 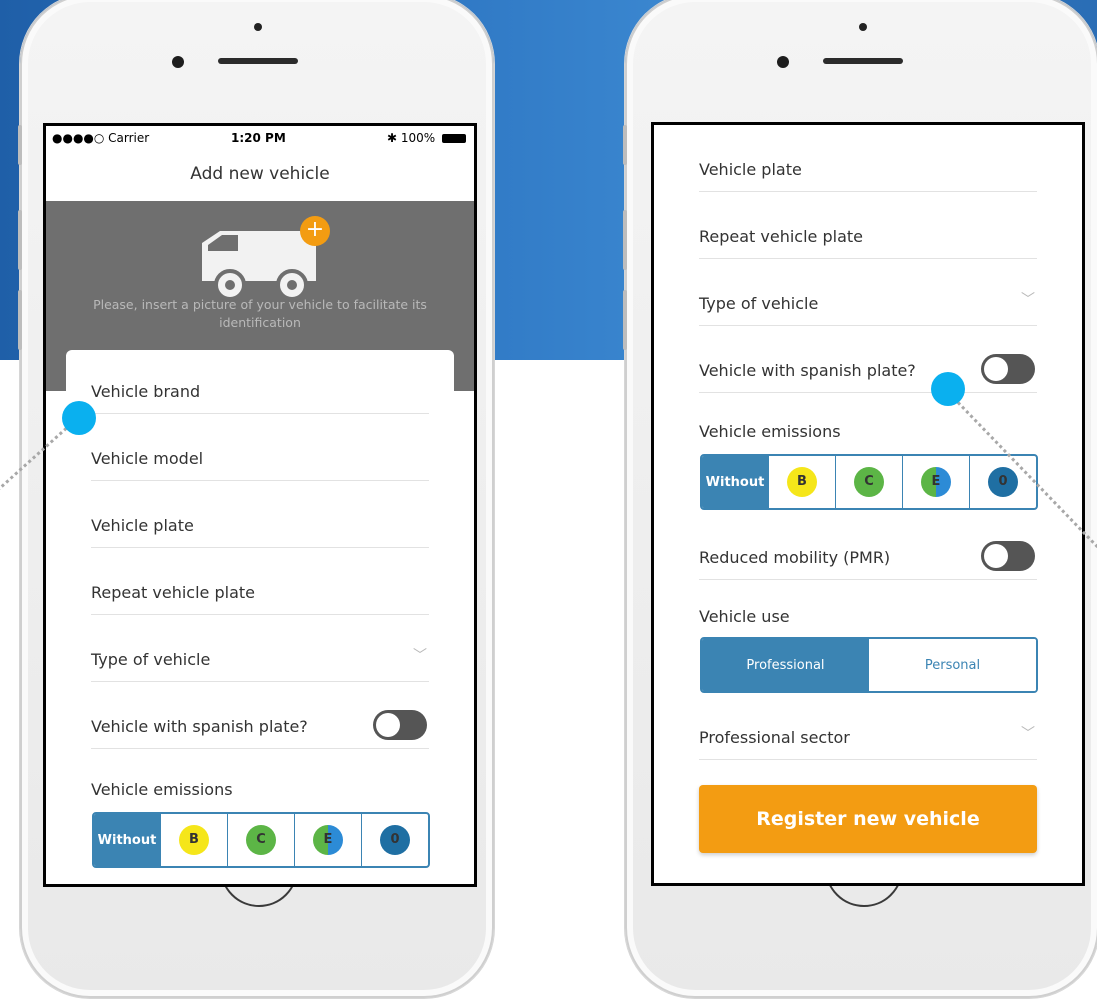 I want to click on battery-percent: 100%, so click(x=418, y=138).